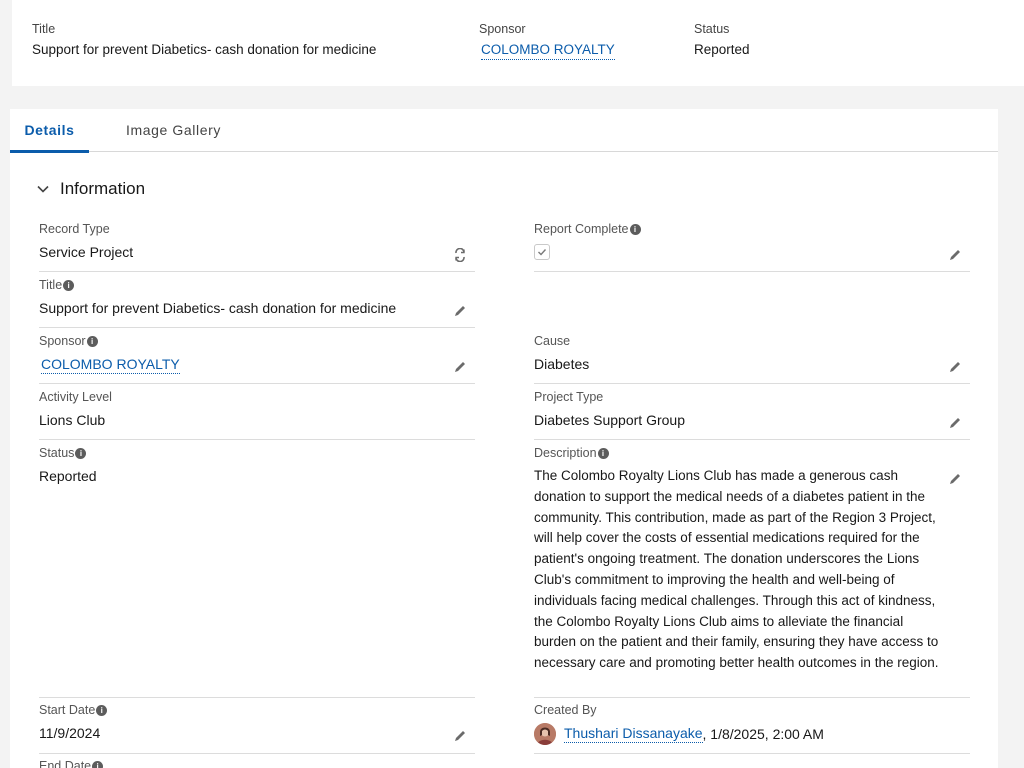 The height and width of the screenshot is (768, 1024). What do you see at coordinates (110, 365) in the screenshot?
I see `sponsor-link: COLOMBO ROYALTY` at bounding box center [110, 365].